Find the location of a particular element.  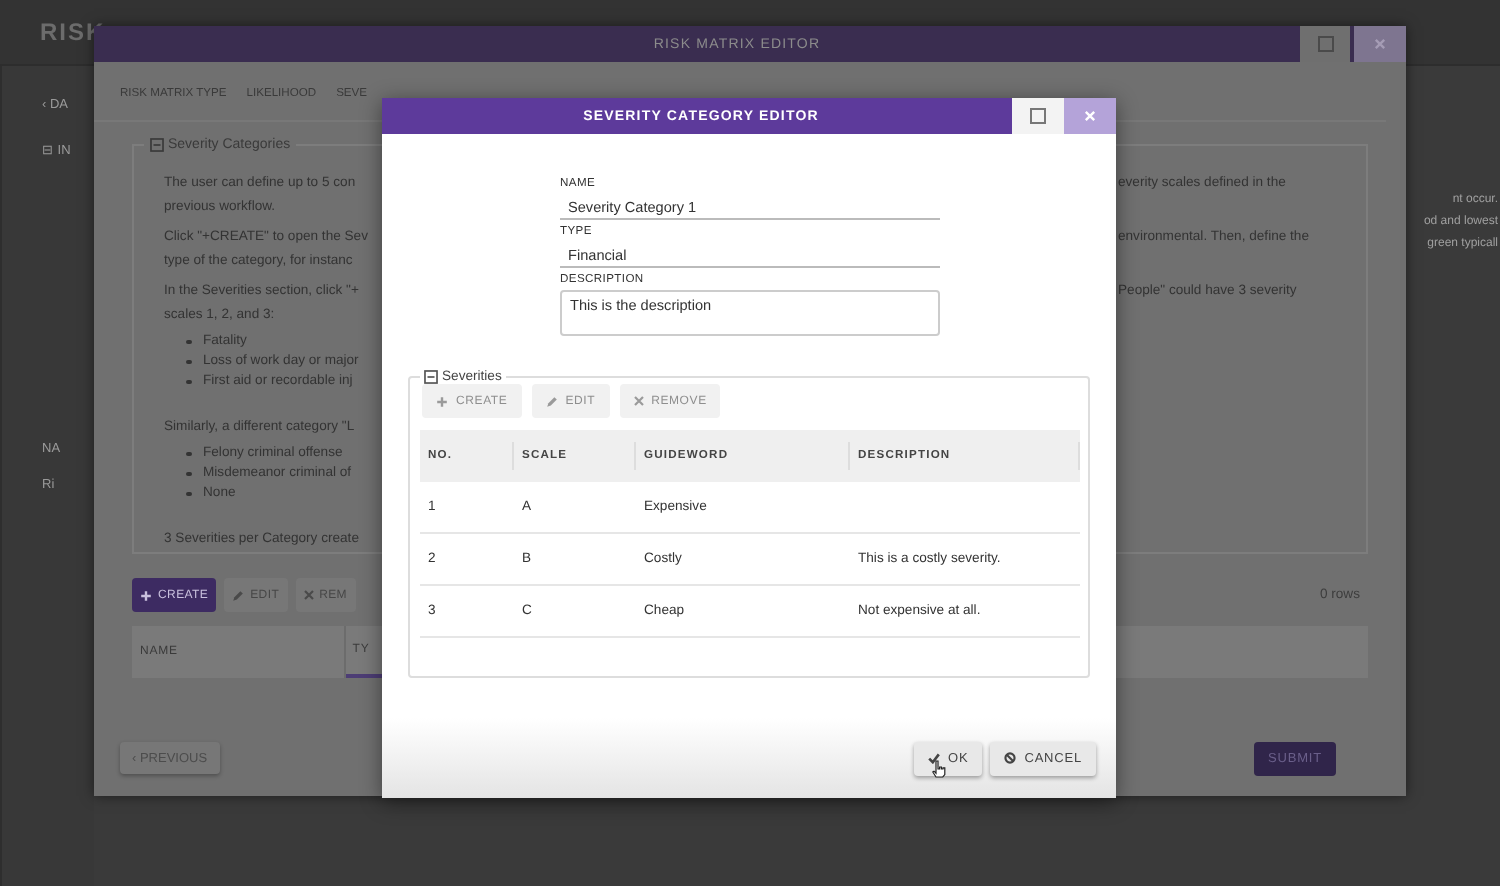

collapse-icon is located at coordinates (431, 377).